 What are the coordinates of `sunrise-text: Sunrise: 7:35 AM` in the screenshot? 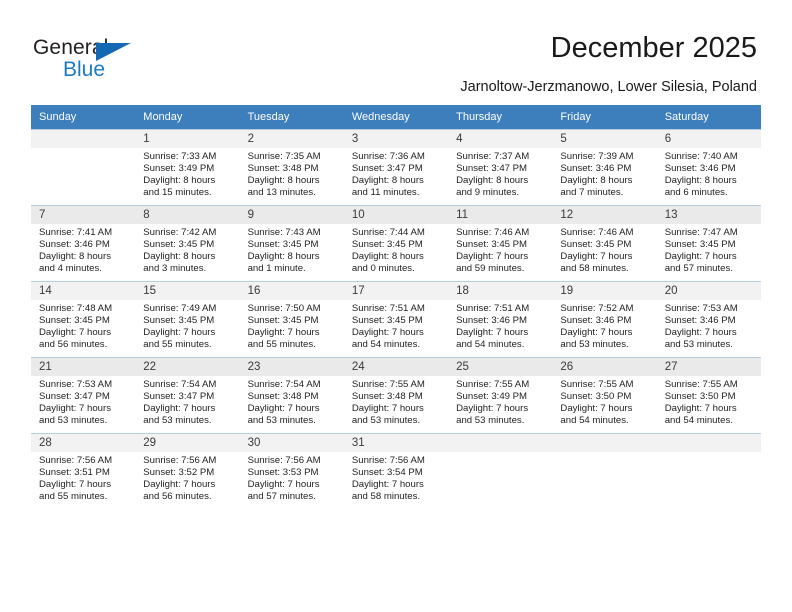 It's located at (284, 156).